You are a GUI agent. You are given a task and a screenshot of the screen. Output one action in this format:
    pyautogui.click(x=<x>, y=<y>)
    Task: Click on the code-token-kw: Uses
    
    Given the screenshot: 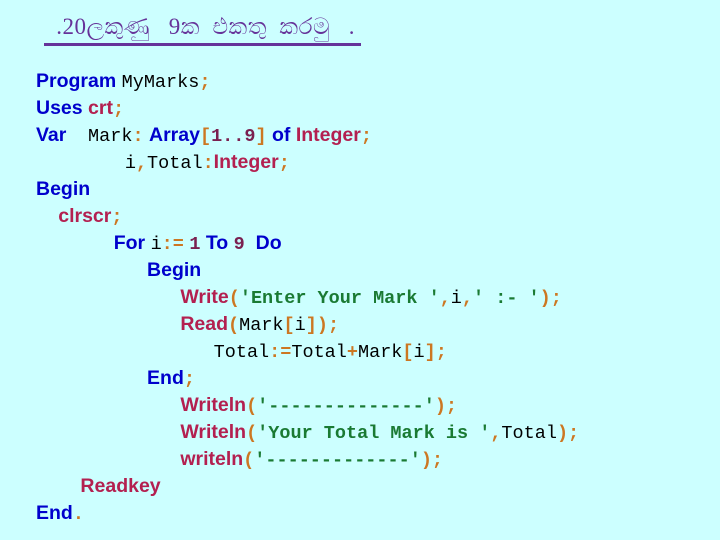 What is the action you would take?
    pyautogui.click(x=59, y=108)
    